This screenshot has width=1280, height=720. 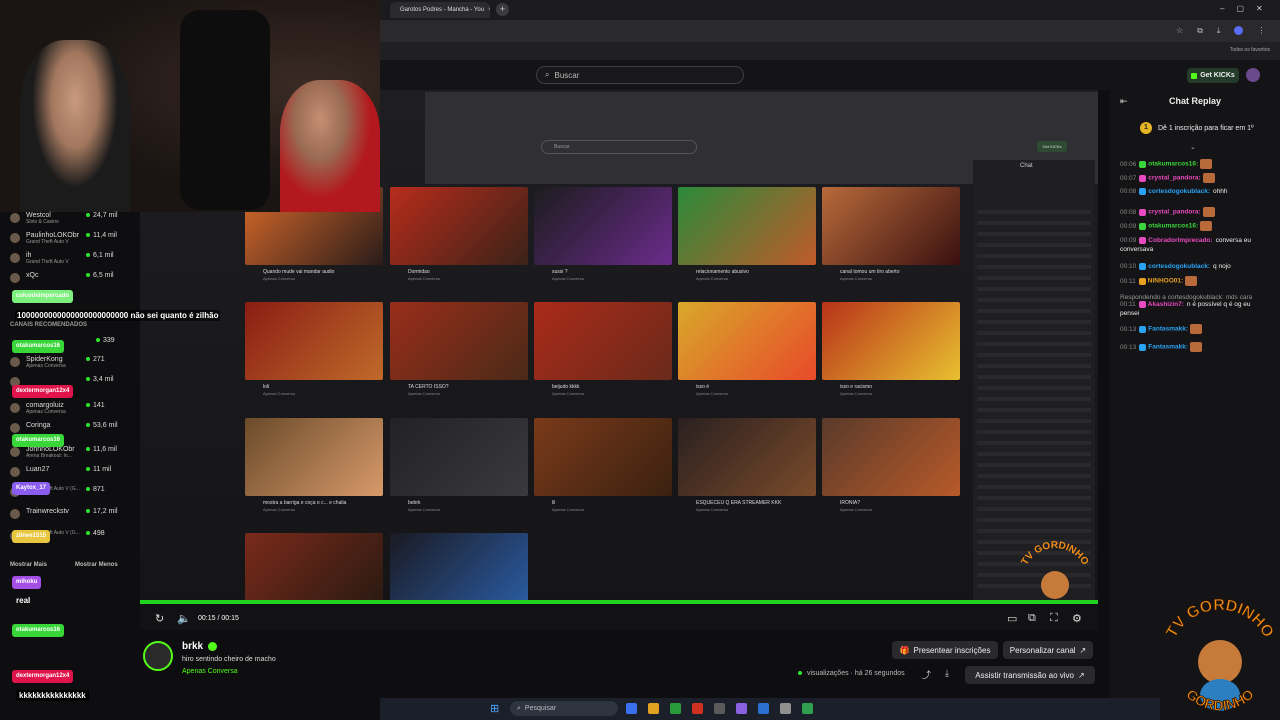 I want to click on sidebar-channel: Coringa, so click(x=38, y=425).